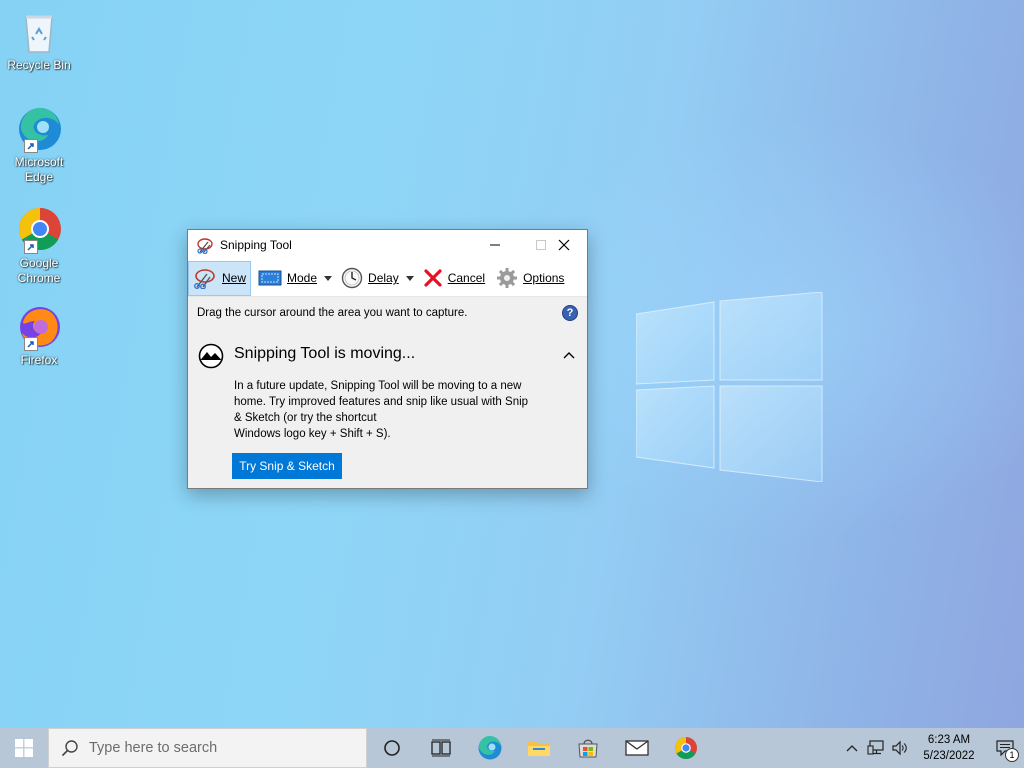 The image size is (1024, 768). I want to click on windows-start-icon, so click(24, 748).